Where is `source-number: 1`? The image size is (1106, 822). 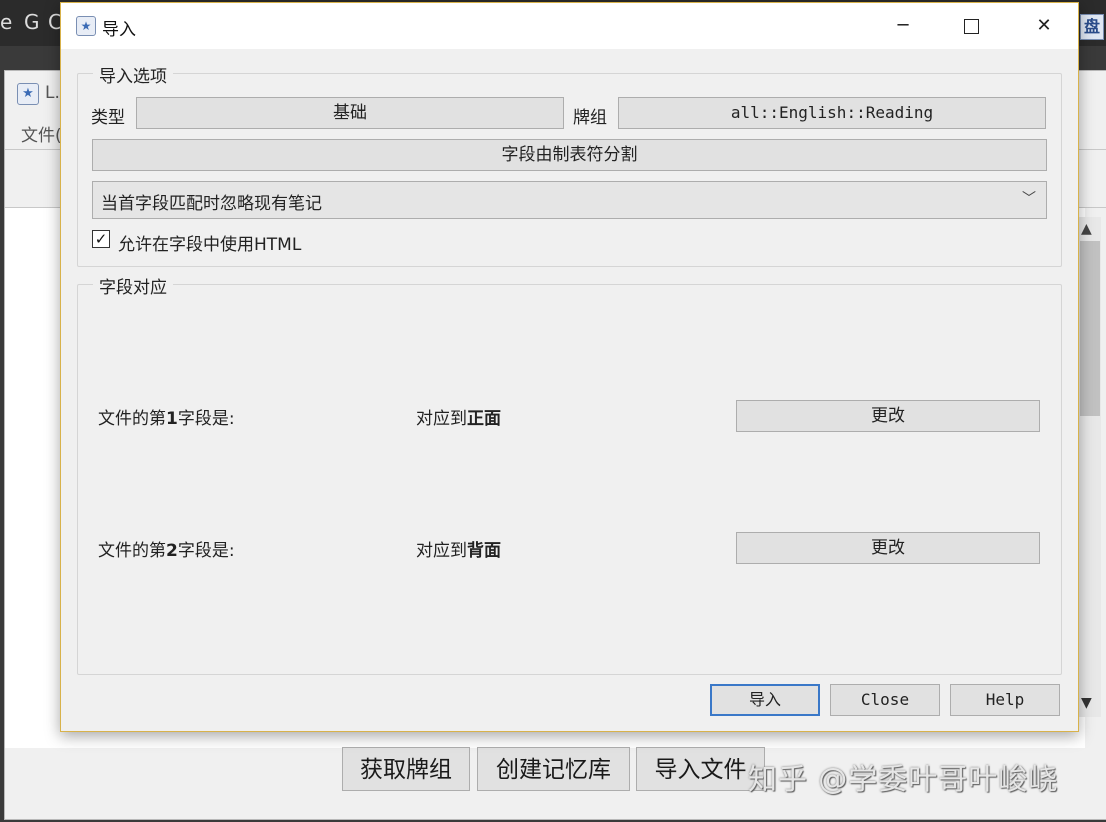 source-number: 1 is located at coordinates (172, 419).